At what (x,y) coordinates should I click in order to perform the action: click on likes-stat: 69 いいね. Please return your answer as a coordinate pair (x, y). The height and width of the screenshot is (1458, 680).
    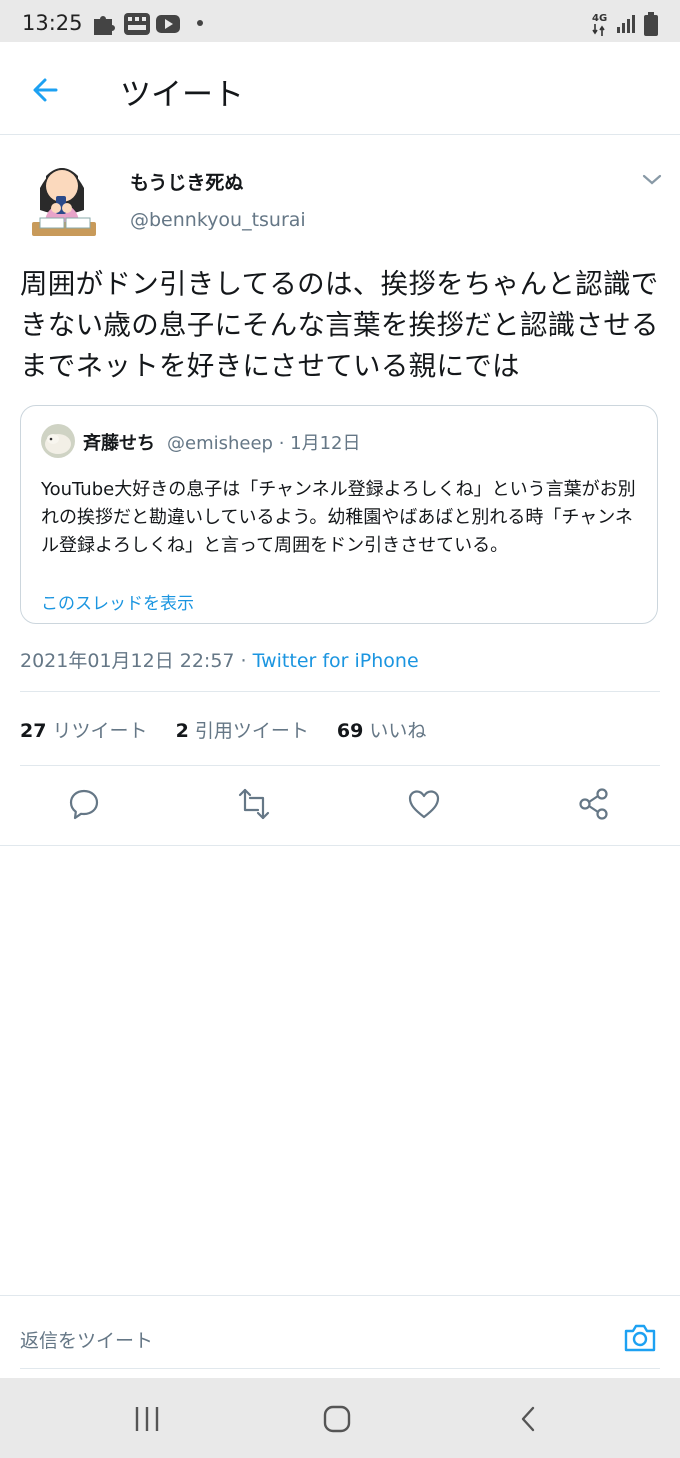
    Looking at the image, I should click on (382, 731).